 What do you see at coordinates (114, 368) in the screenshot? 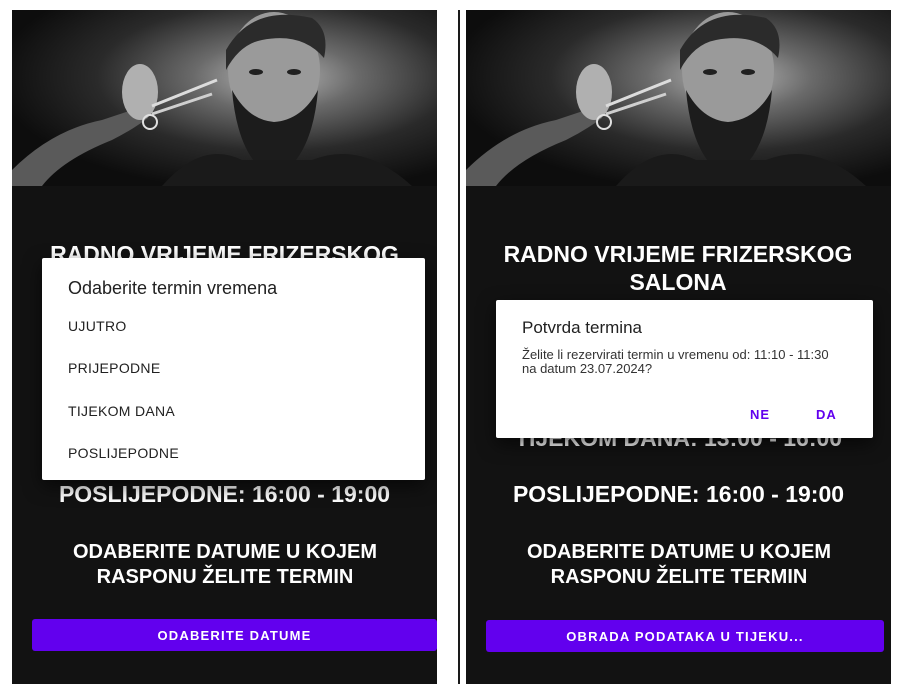
I see `time-option-before-noon: PRIJEPODNE` at bounding box center [114, 368].